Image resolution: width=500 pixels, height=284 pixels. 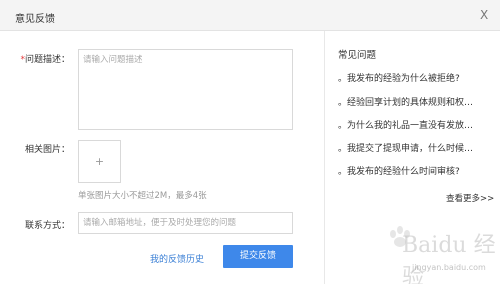 I want to click on column-divider, so click(x=324, y=157).